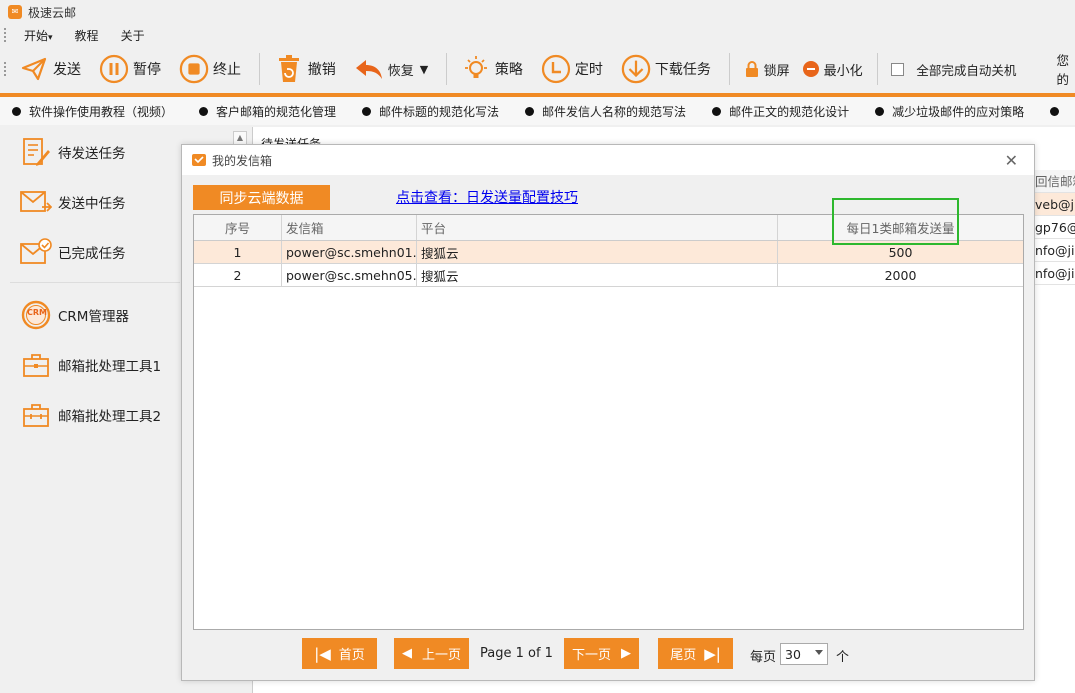  Describe the element at coordinates (424, 69) in the screenshot. I see `restore-dropdown-icon: ▼` at that location.